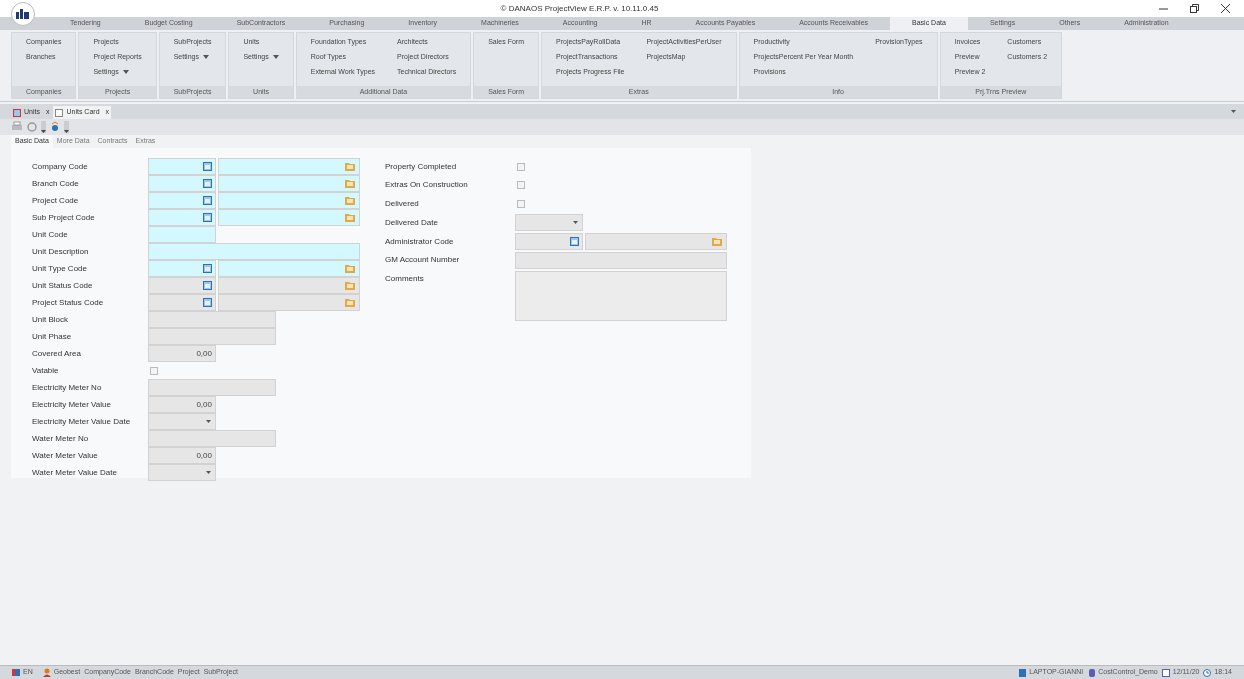  I want to click on field-label: Water Meter Value, so click(65, 455).